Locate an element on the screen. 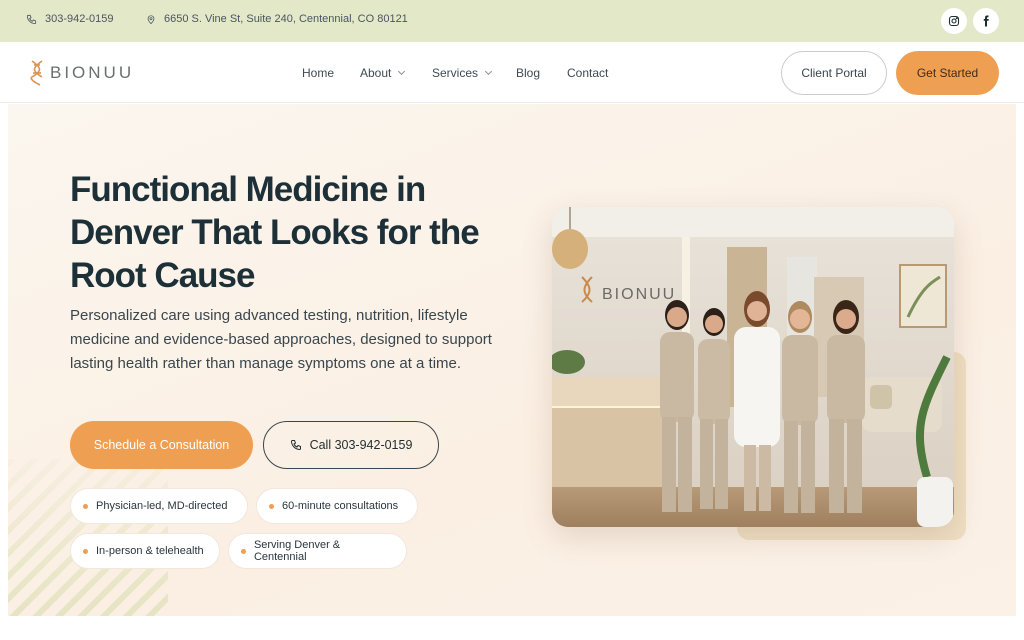  feature-badge: In-person & telehealth is located at coordinates (145, 551).